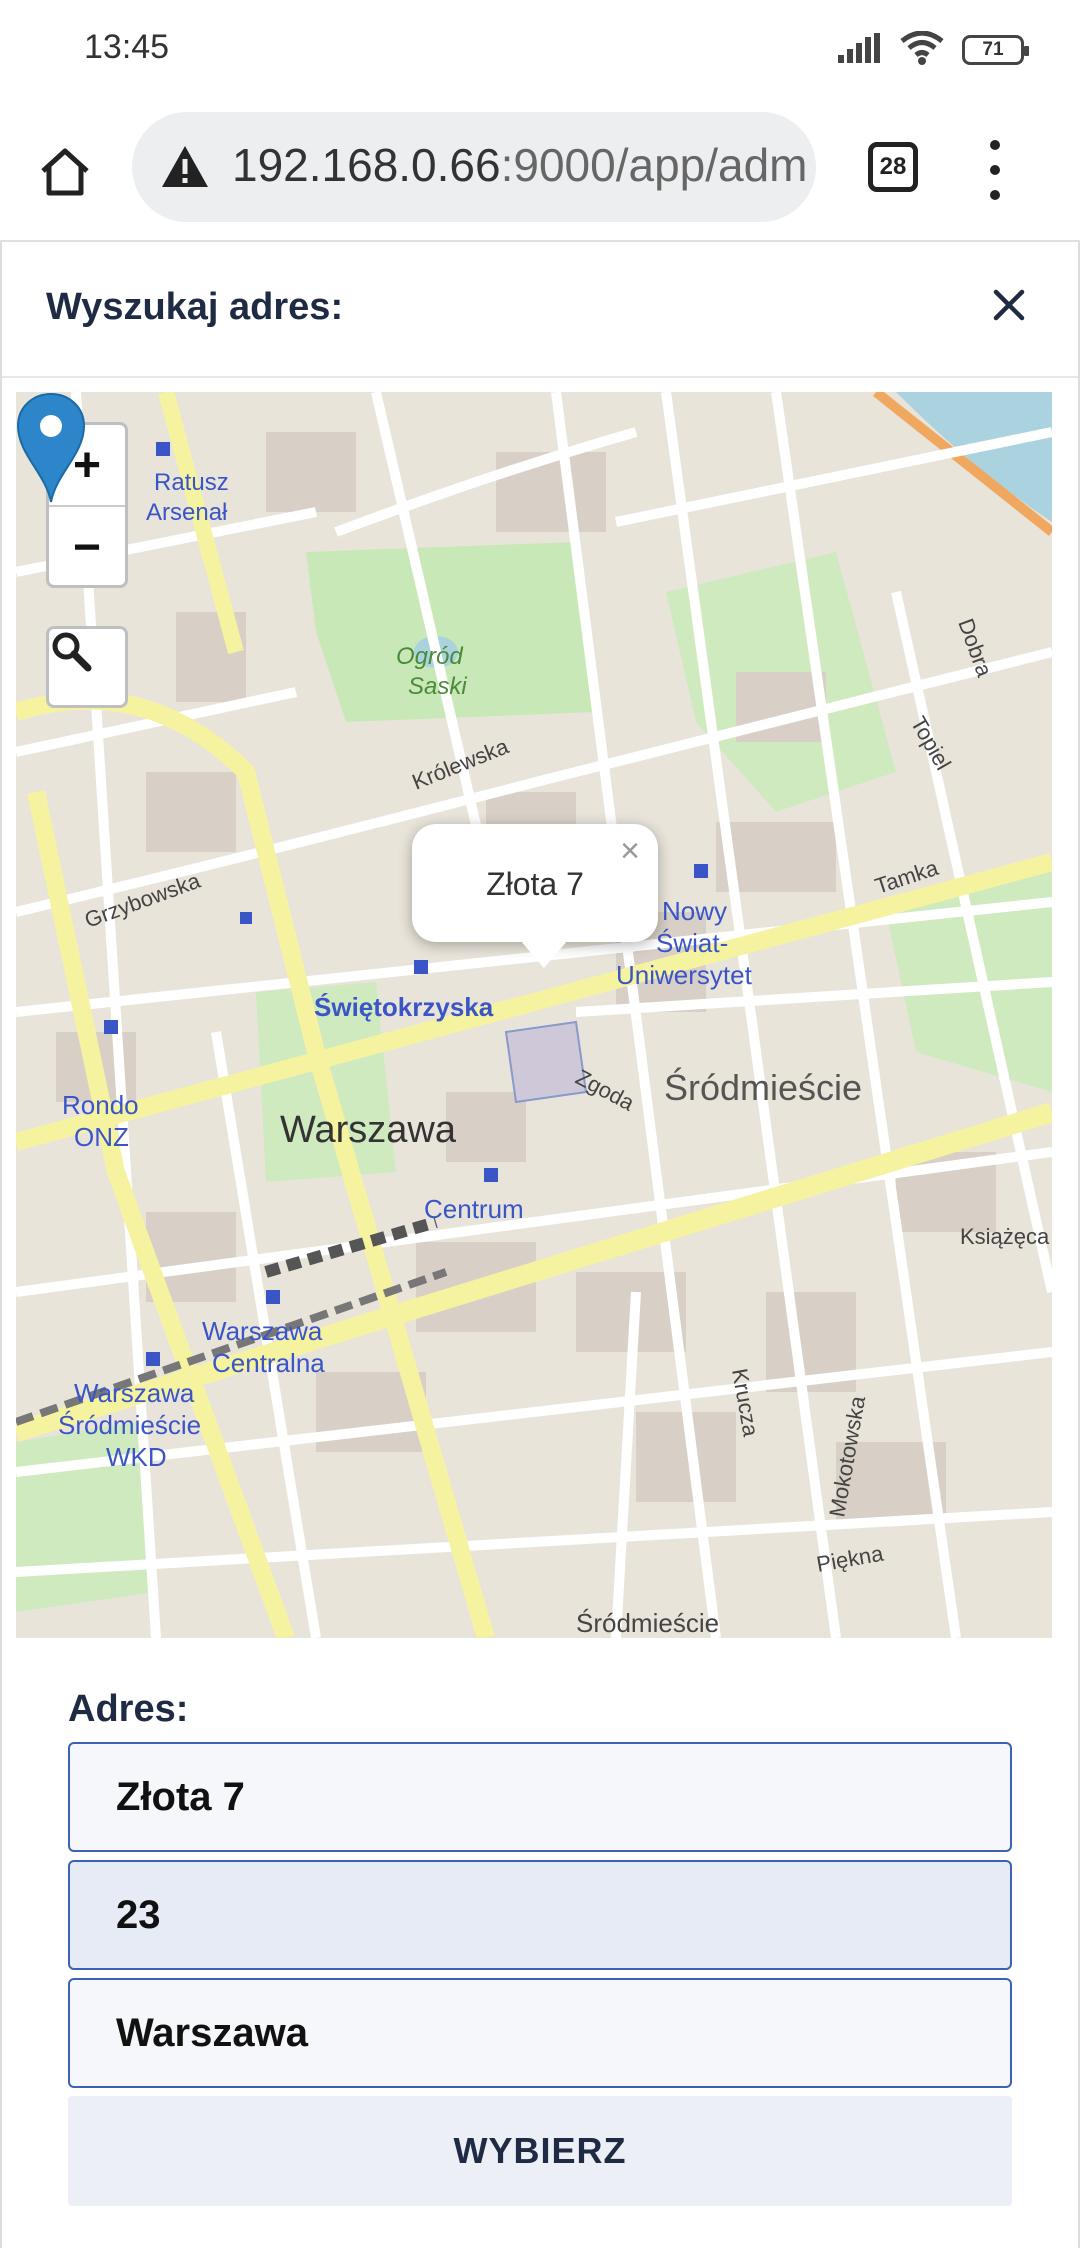 The width and height of the screenshot is (1080, 2248). I want to click on more-vert-icon, so click(995, 170).